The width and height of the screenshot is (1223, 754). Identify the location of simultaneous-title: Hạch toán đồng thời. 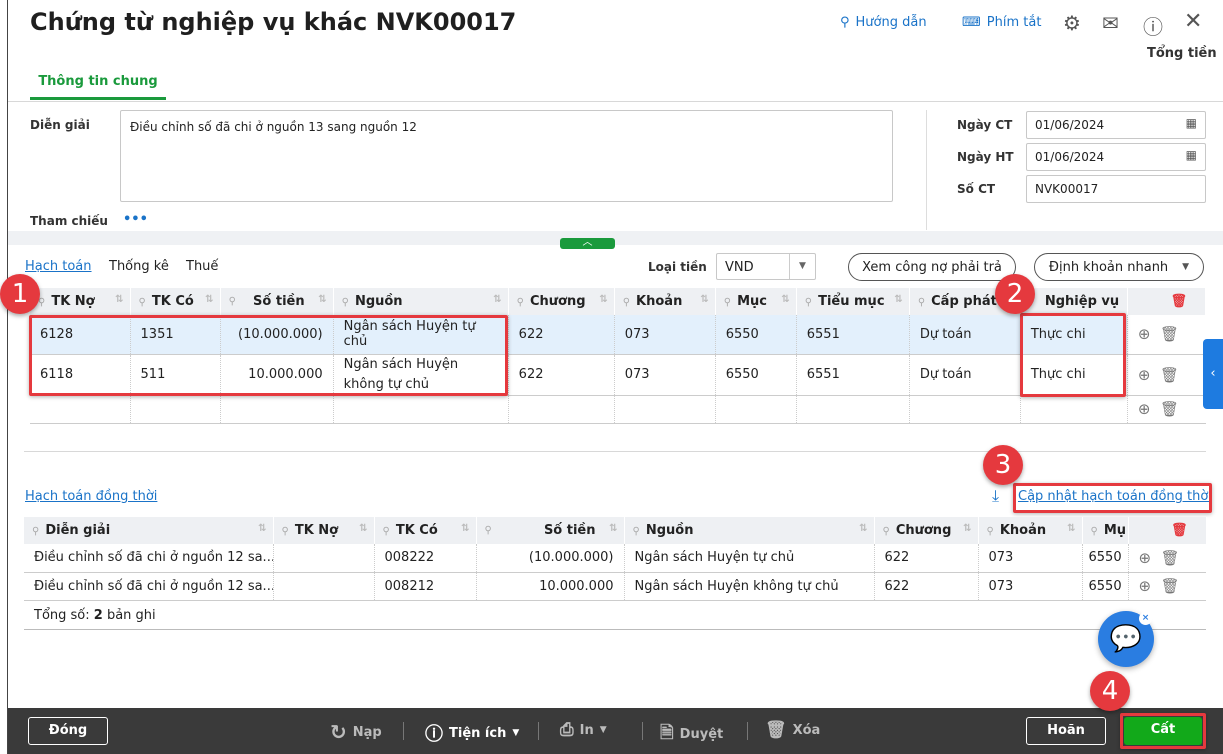
(91, 496).